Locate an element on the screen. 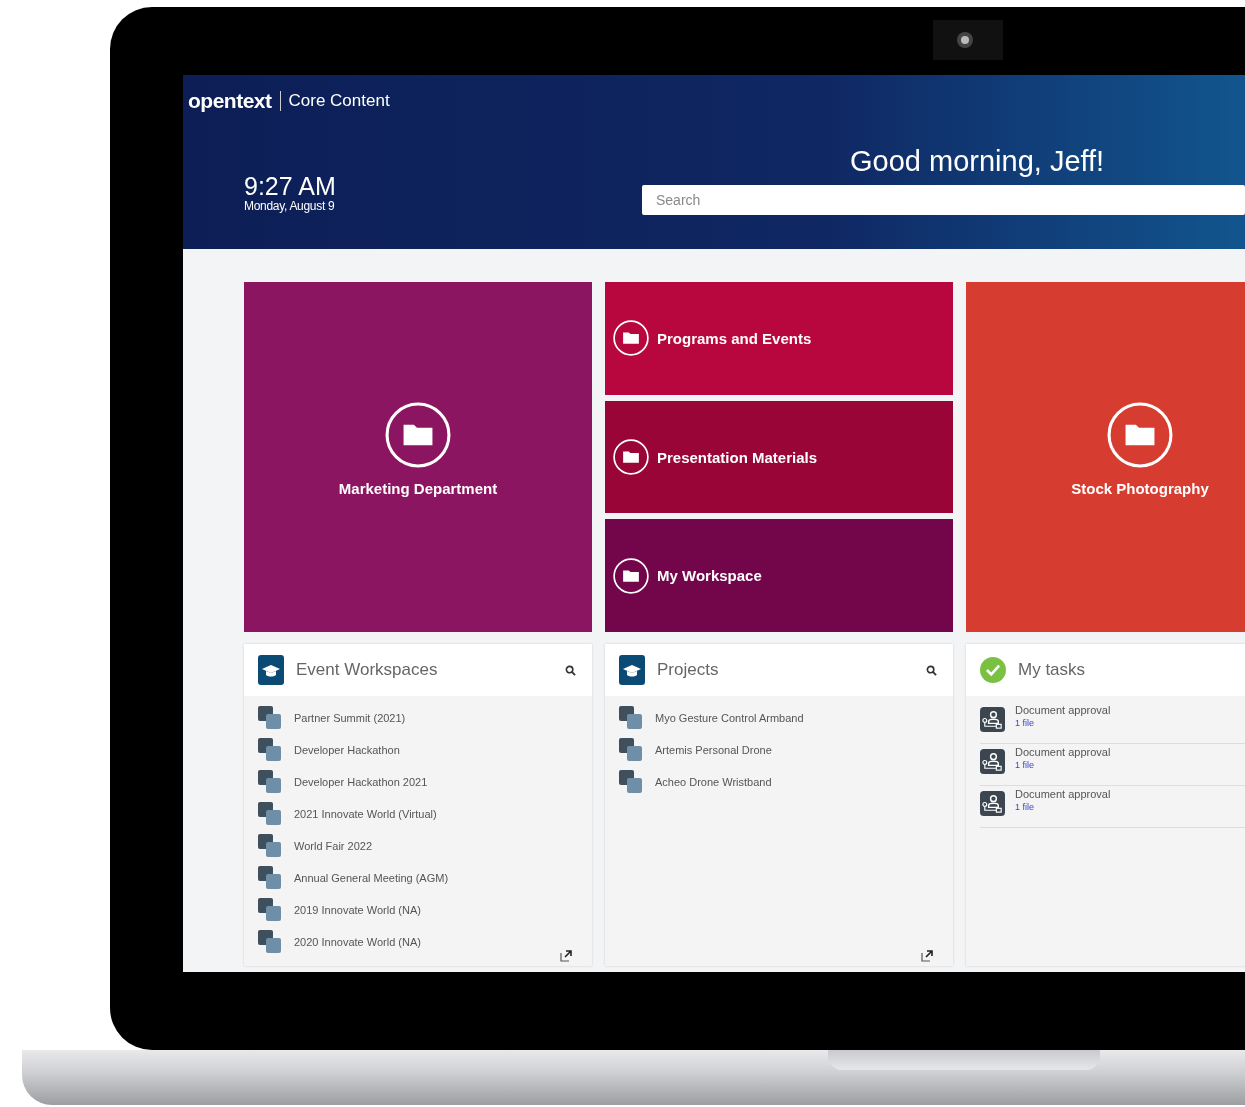 This screenshot has width=1245, height=1107. brand-logo: opentext is located at coordinates (230, 101).